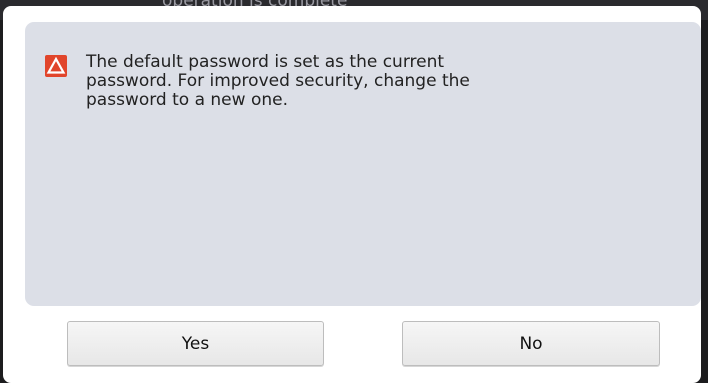  Describe the element at coordinates (56, 66) in the screenshot. I see `warning-triangle-icon` at that location.